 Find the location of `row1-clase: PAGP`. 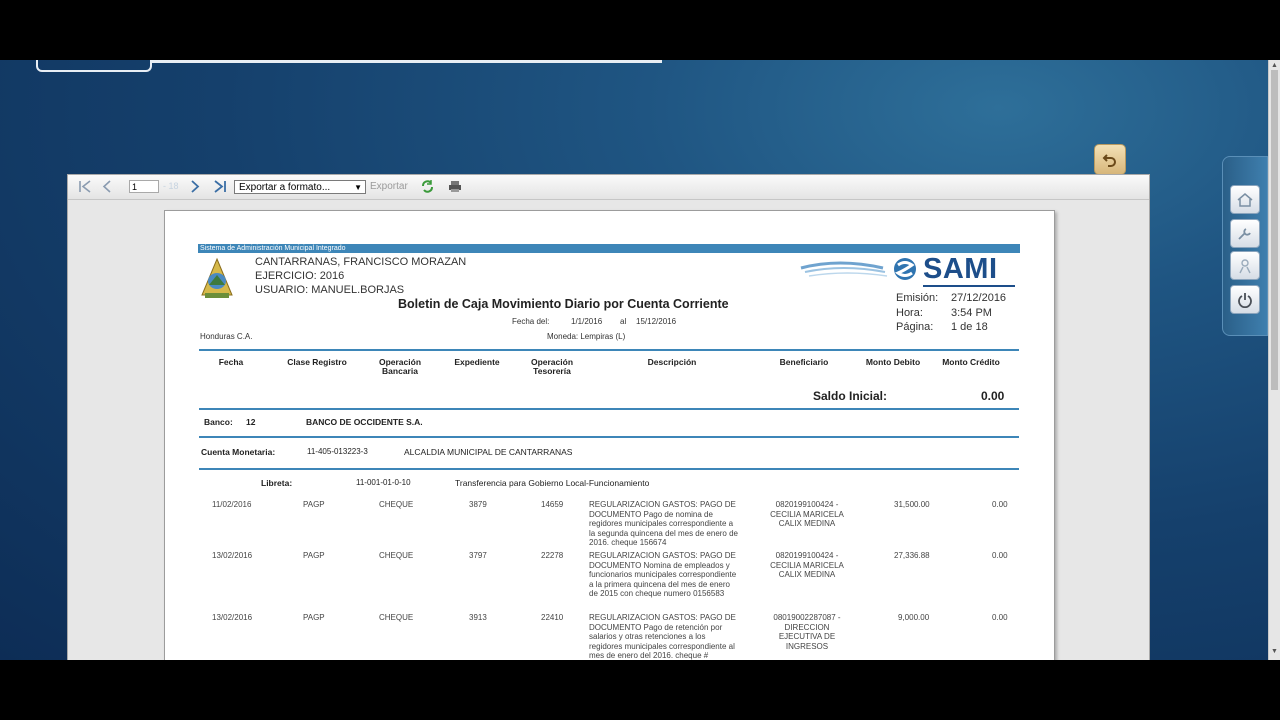

row1-clase: PAGP is located at coordinates (314, 504).